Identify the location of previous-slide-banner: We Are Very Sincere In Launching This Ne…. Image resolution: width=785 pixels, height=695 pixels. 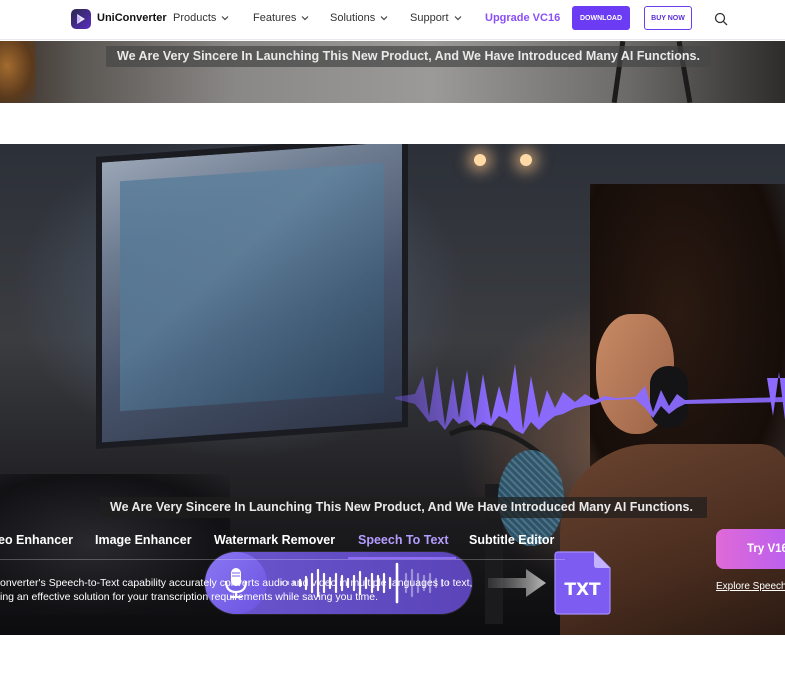
(392, 72).